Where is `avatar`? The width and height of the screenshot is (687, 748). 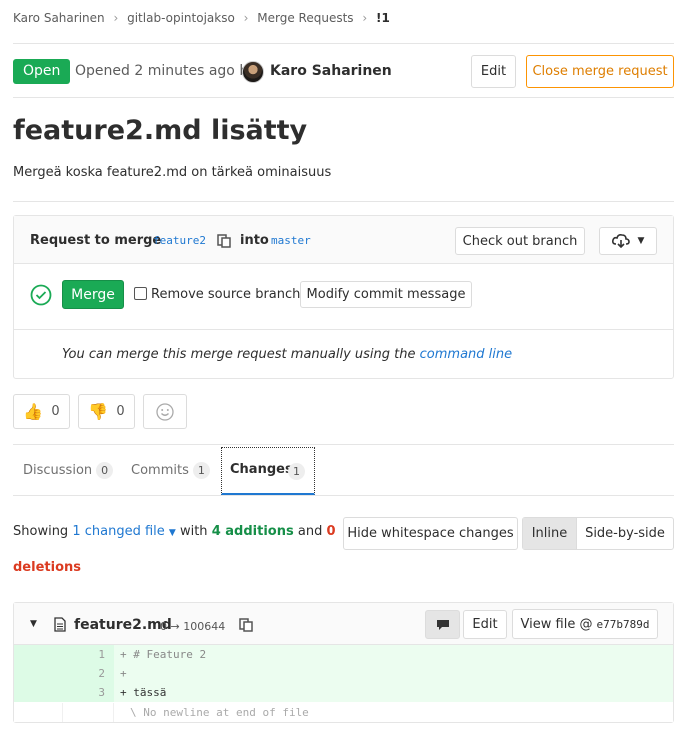 avatar is located at coordinates (253, 72).